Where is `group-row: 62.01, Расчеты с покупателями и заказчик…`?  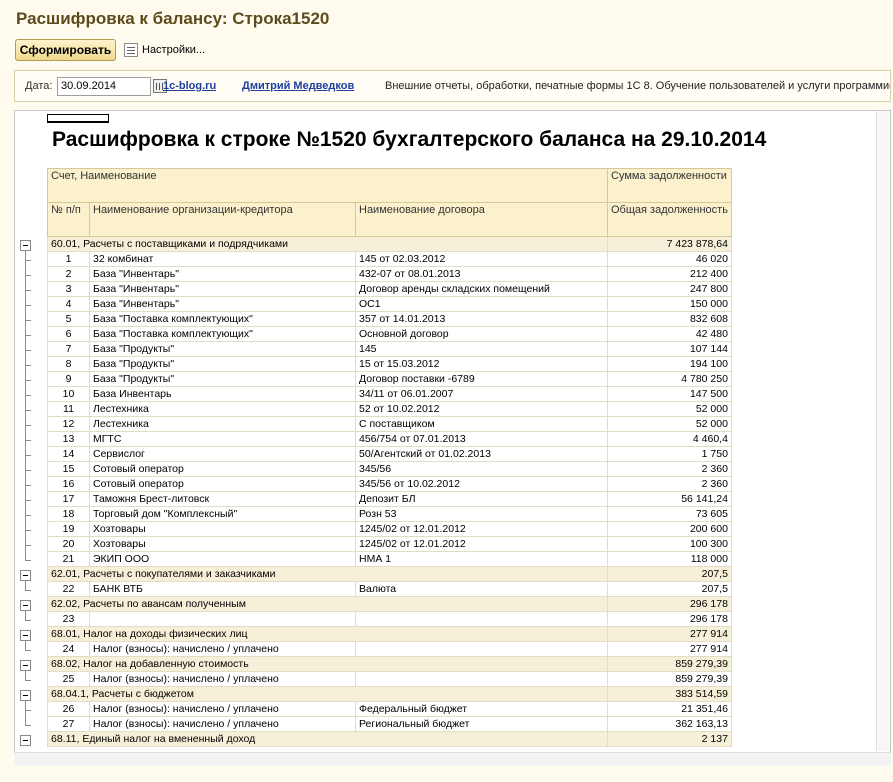 group-row: 62.01, Расчеты с покупателями и заказчик… is located at coordinates (389, 574).